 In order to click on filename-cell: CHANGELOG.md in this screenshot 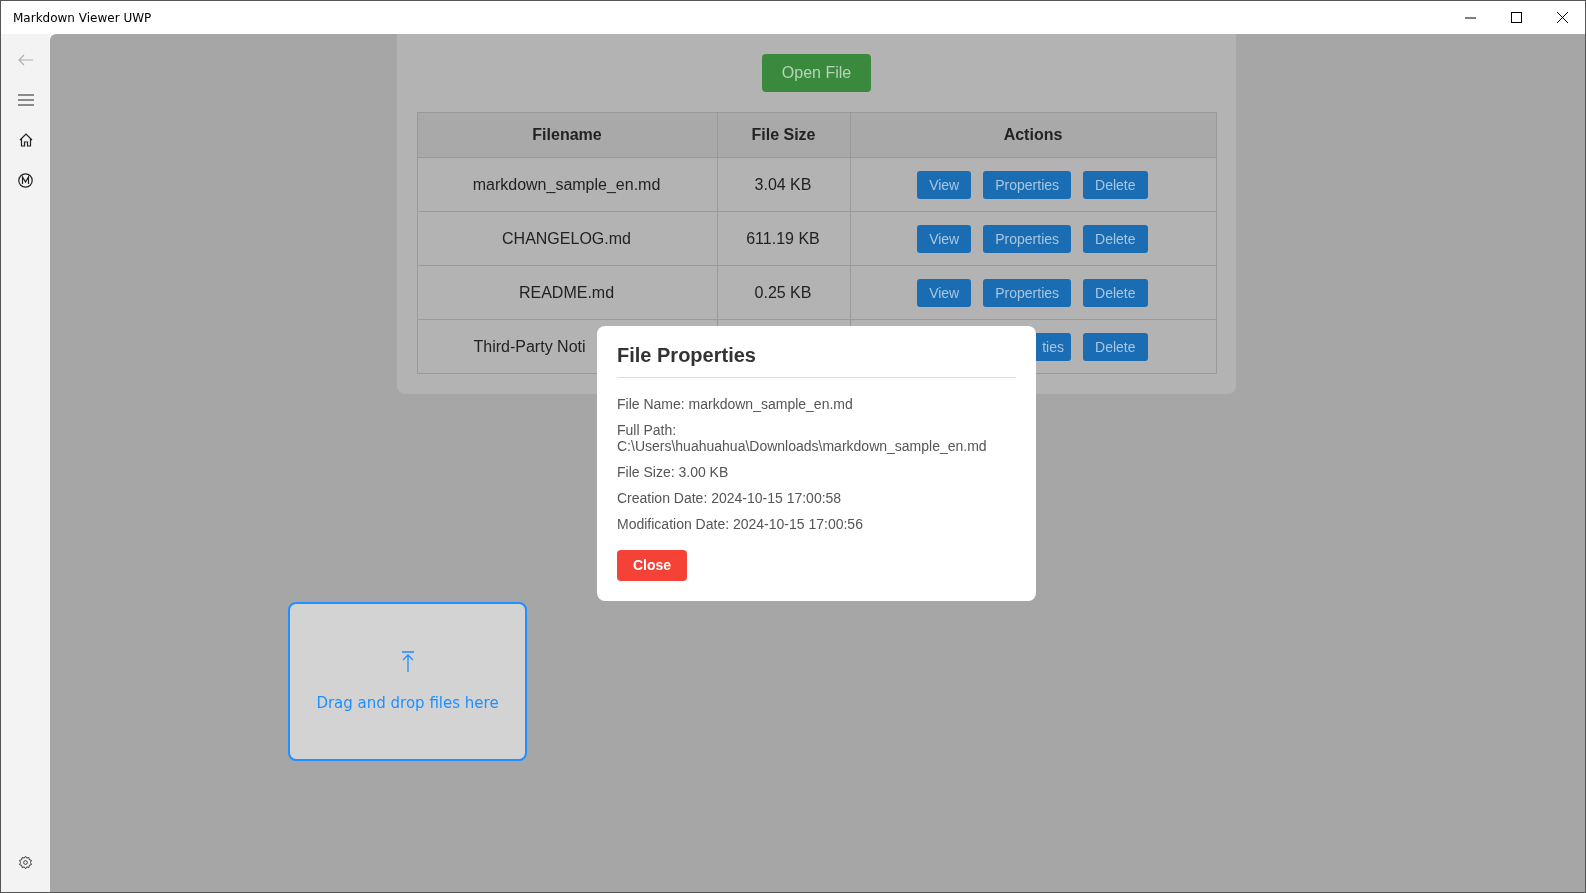, I will do `click(567, 238)`.